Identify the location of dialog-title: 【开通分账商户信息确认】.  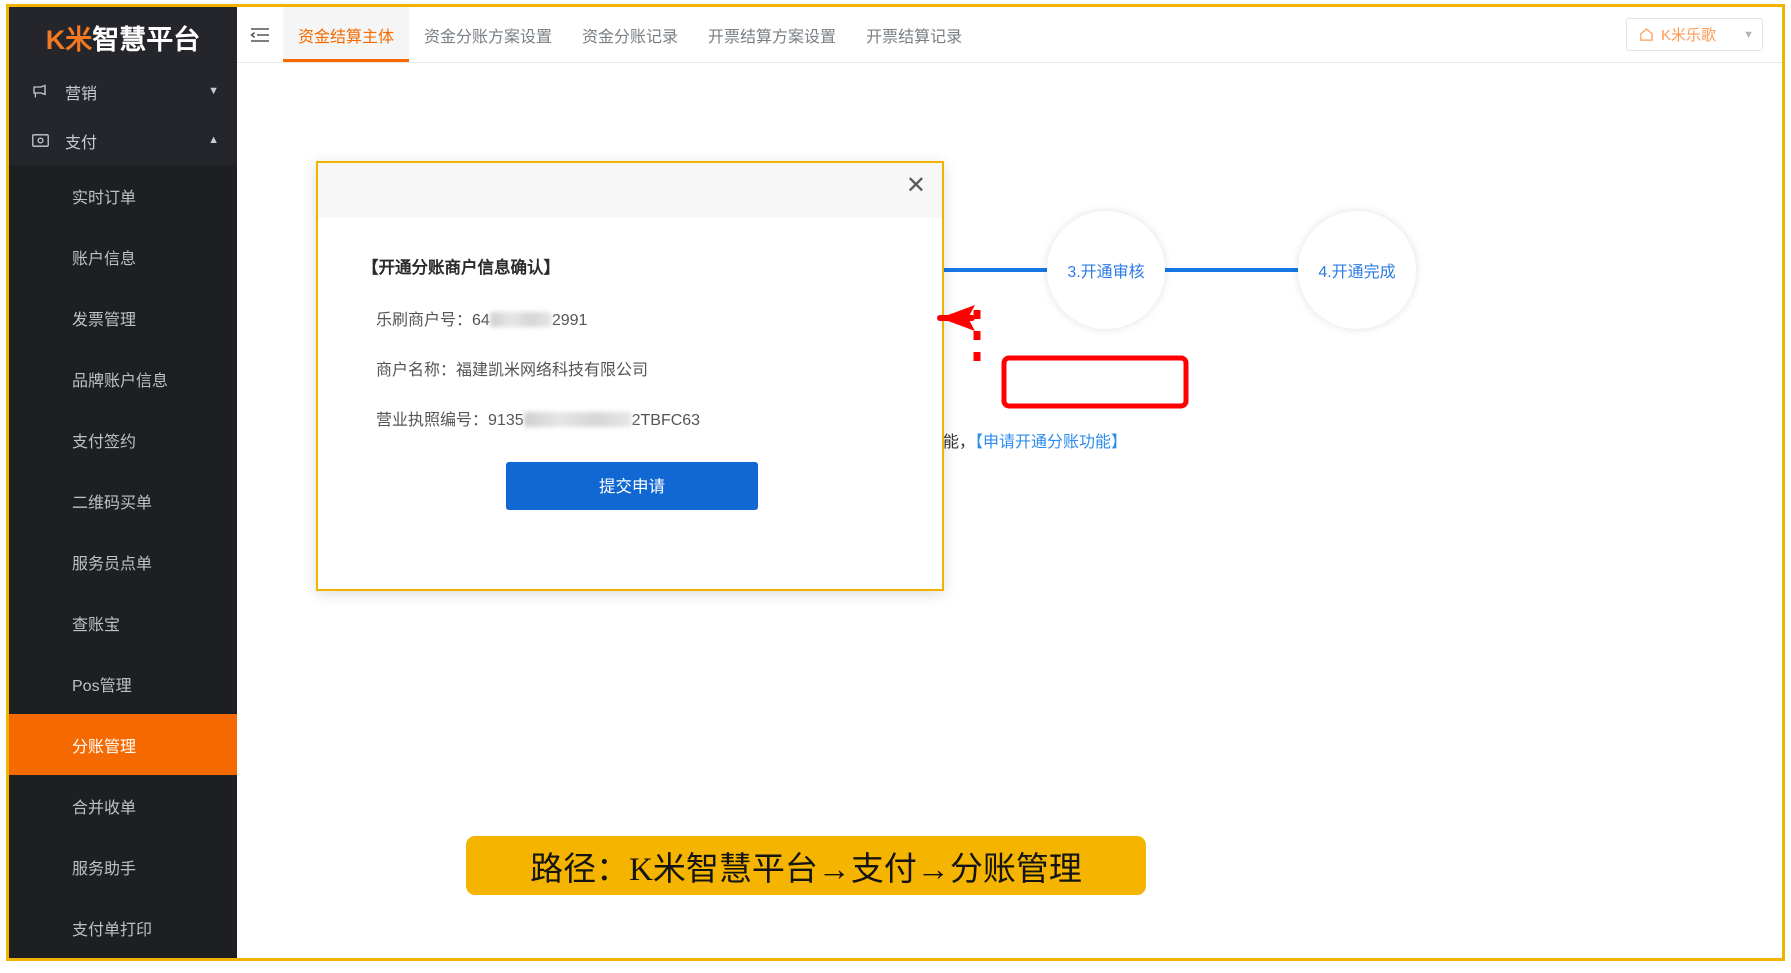
(461, 268).